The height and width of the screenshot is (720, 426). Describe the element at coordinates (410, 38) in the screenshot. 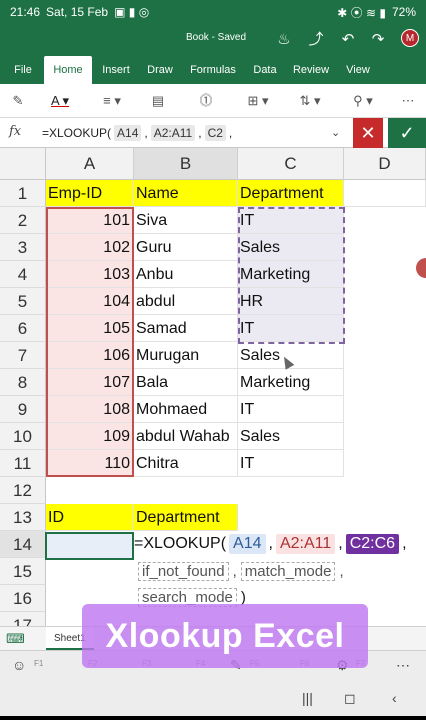

I see `avatar: M` at that location.